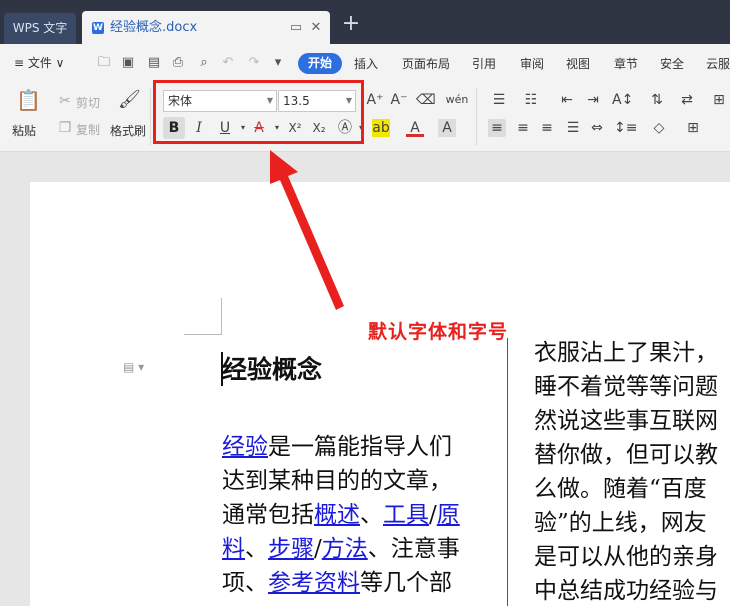 This screenshot has height=606, width=730. I want to click on cut-icon: ✂, so click(65, 101).